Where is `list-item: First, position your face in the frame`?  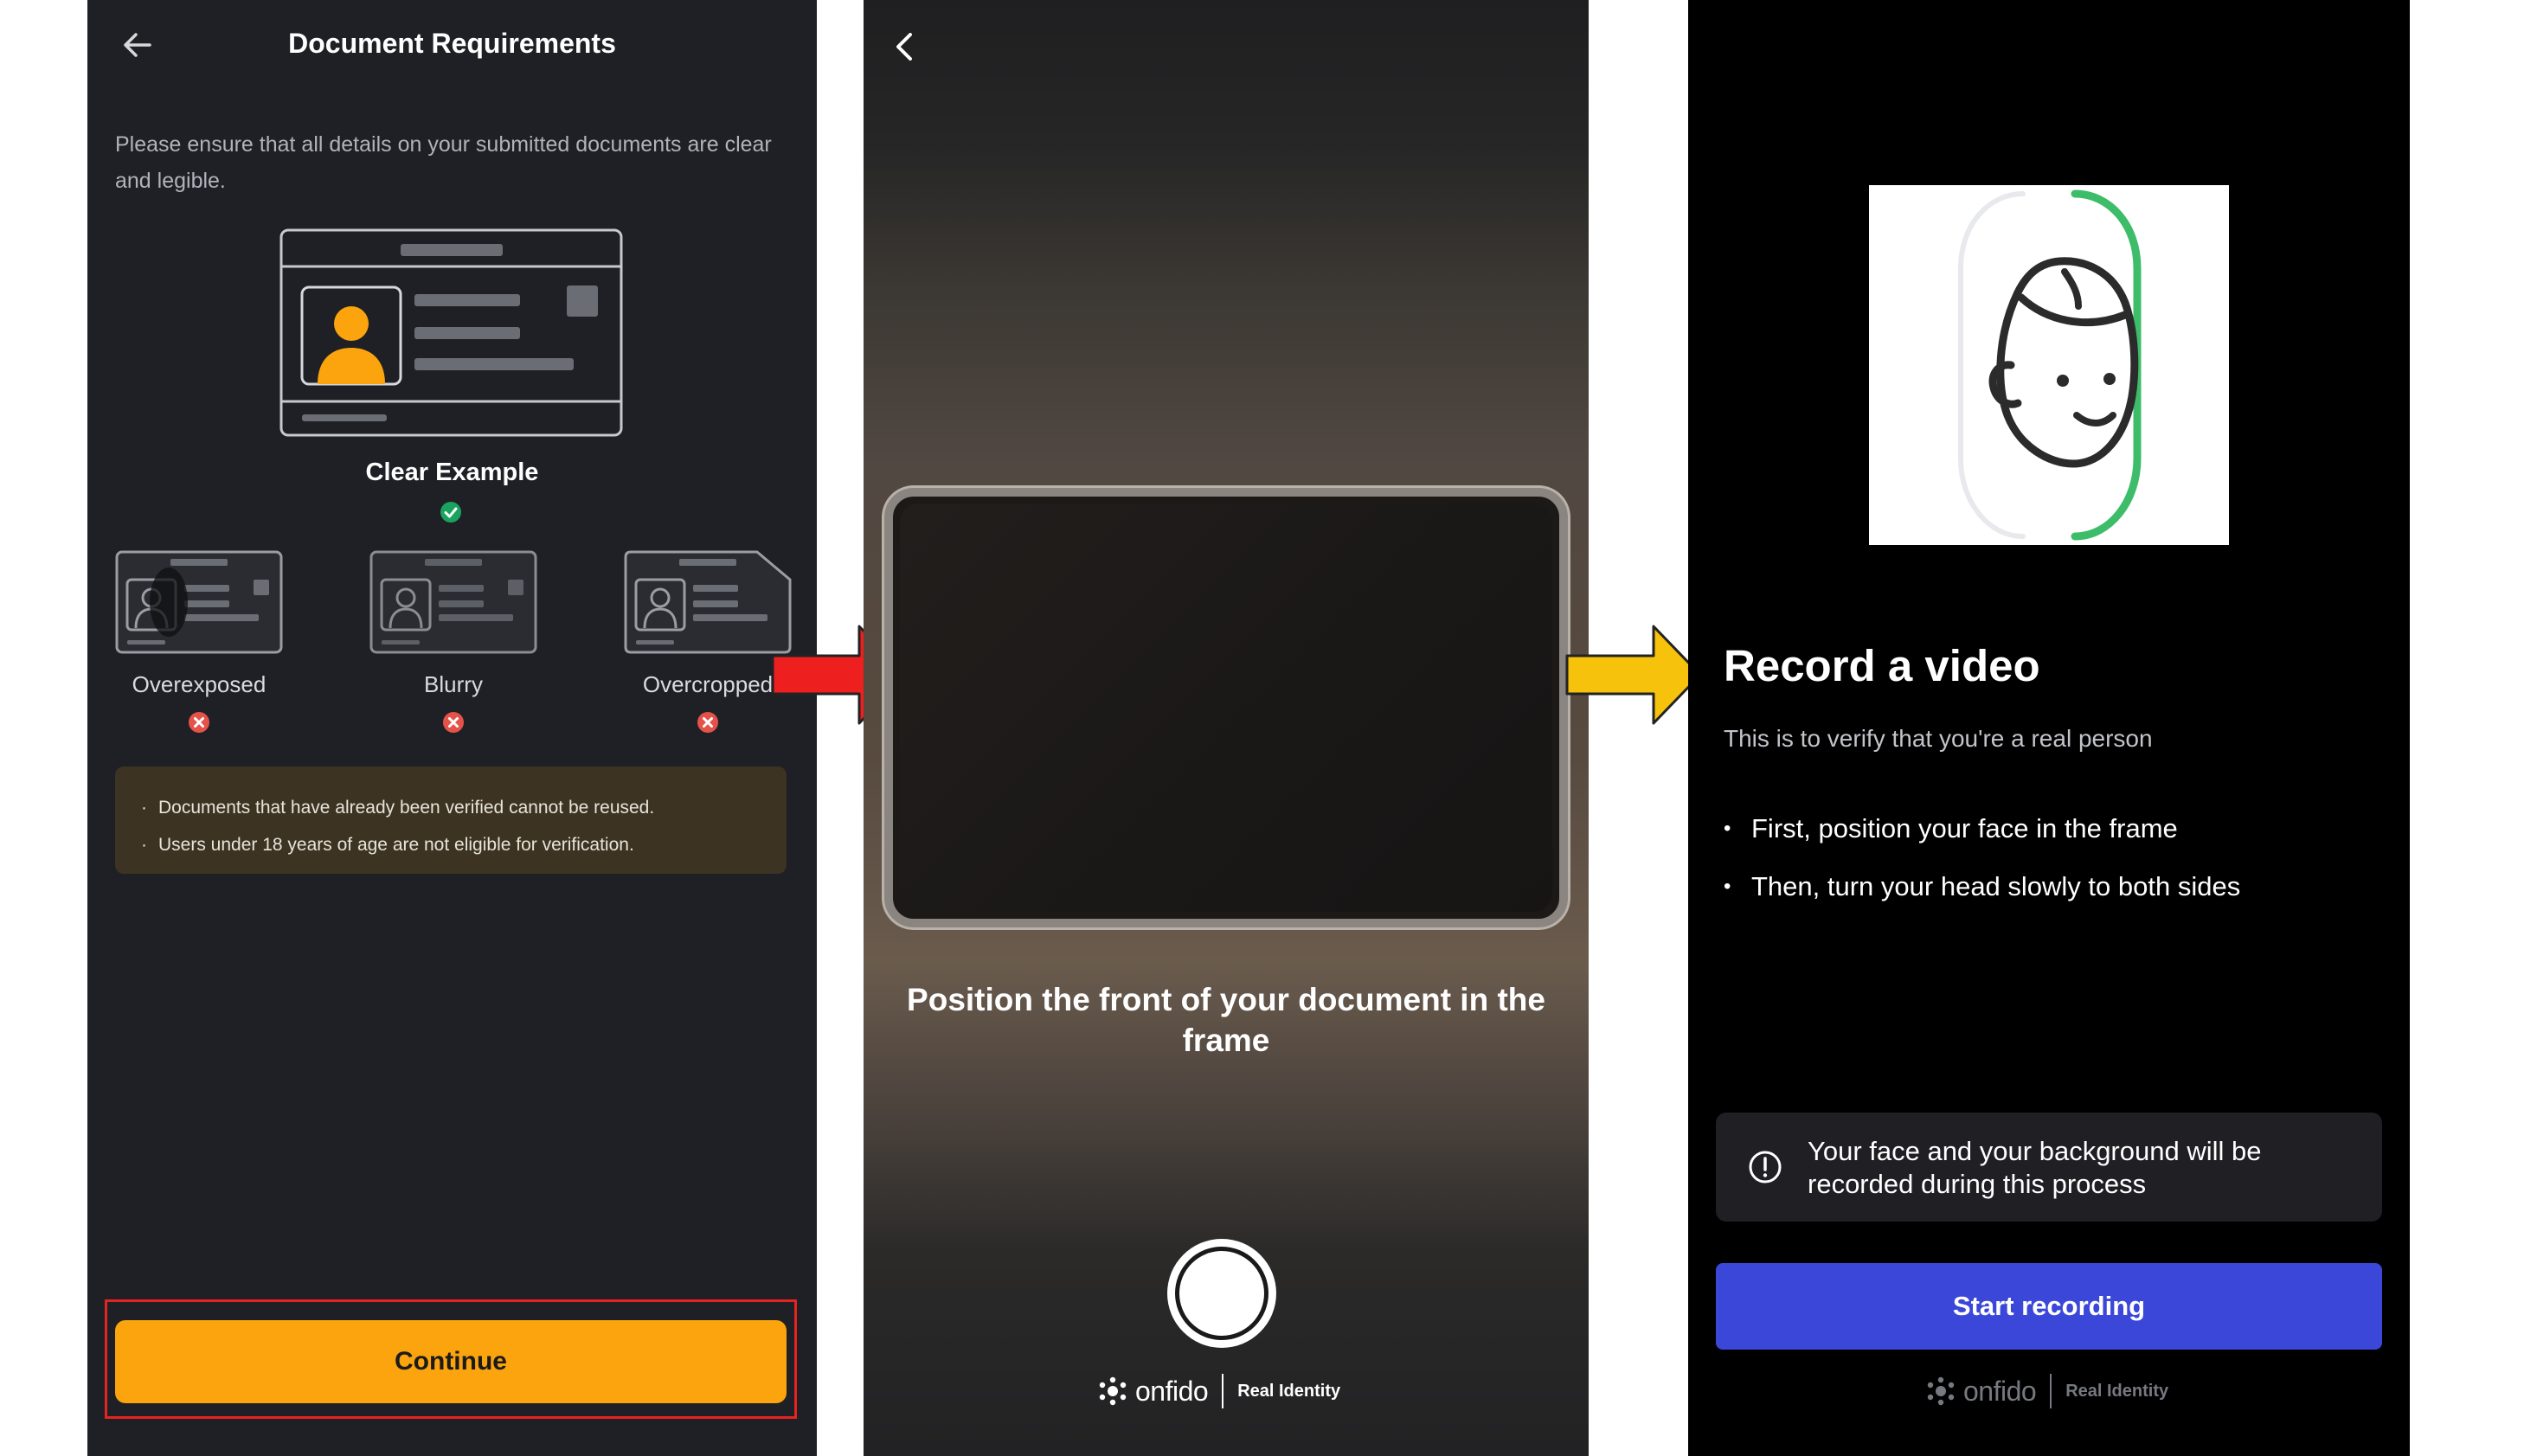
list-item: First, position your face in the frame is located at coordinates (2052, 828).